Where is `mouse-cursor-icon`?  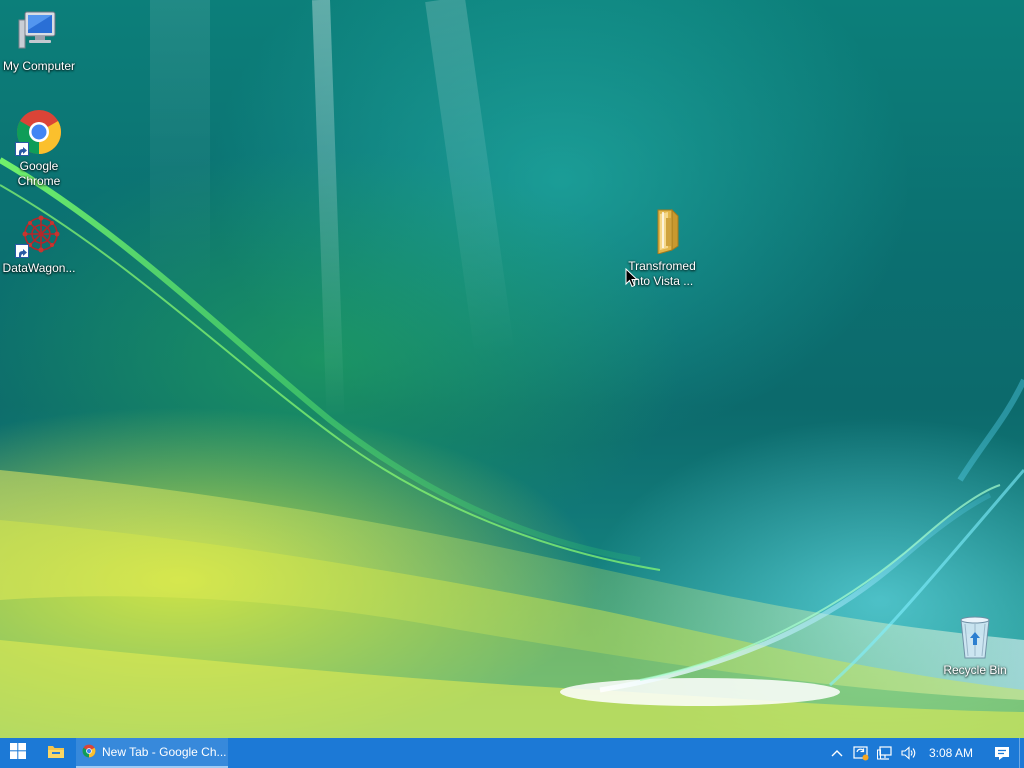 mouse-cursor-icon is located at coordinates (632, 277).